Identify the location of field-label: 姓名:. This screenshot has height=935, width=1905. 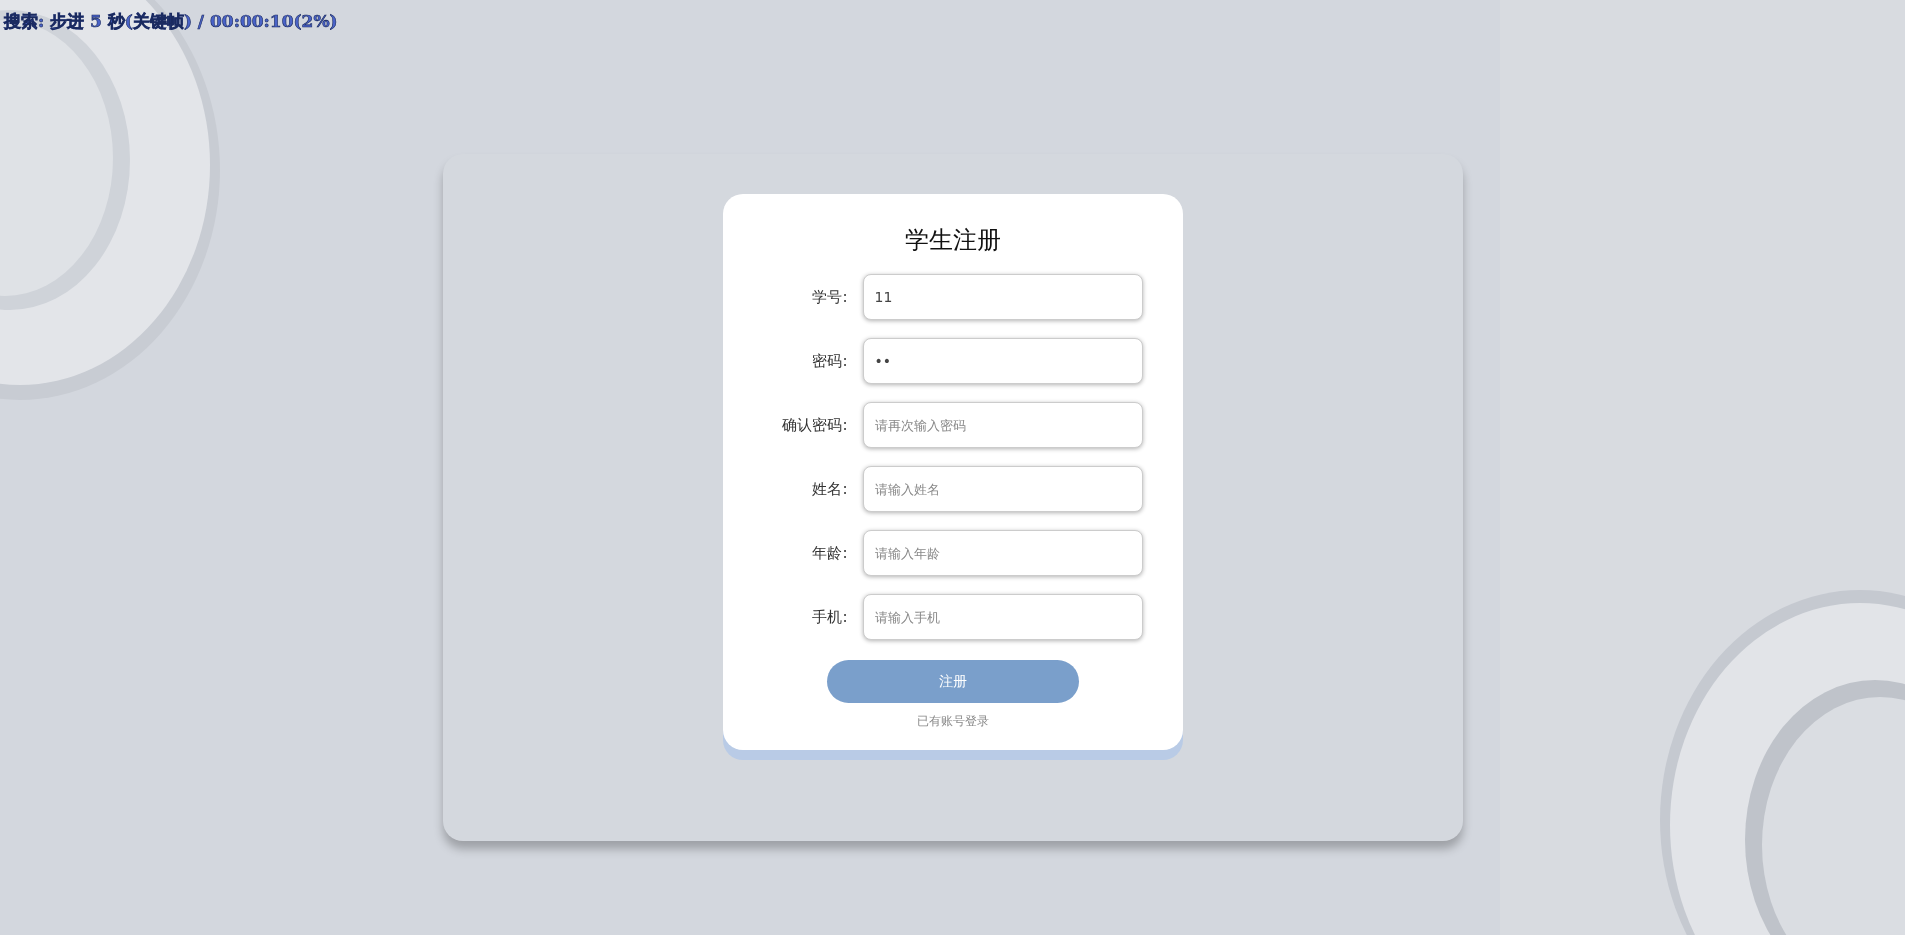
(830, 489).